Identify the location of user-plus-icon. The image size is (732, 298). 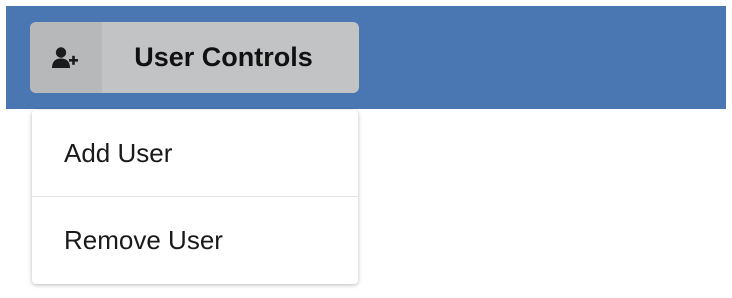
(65, 57).